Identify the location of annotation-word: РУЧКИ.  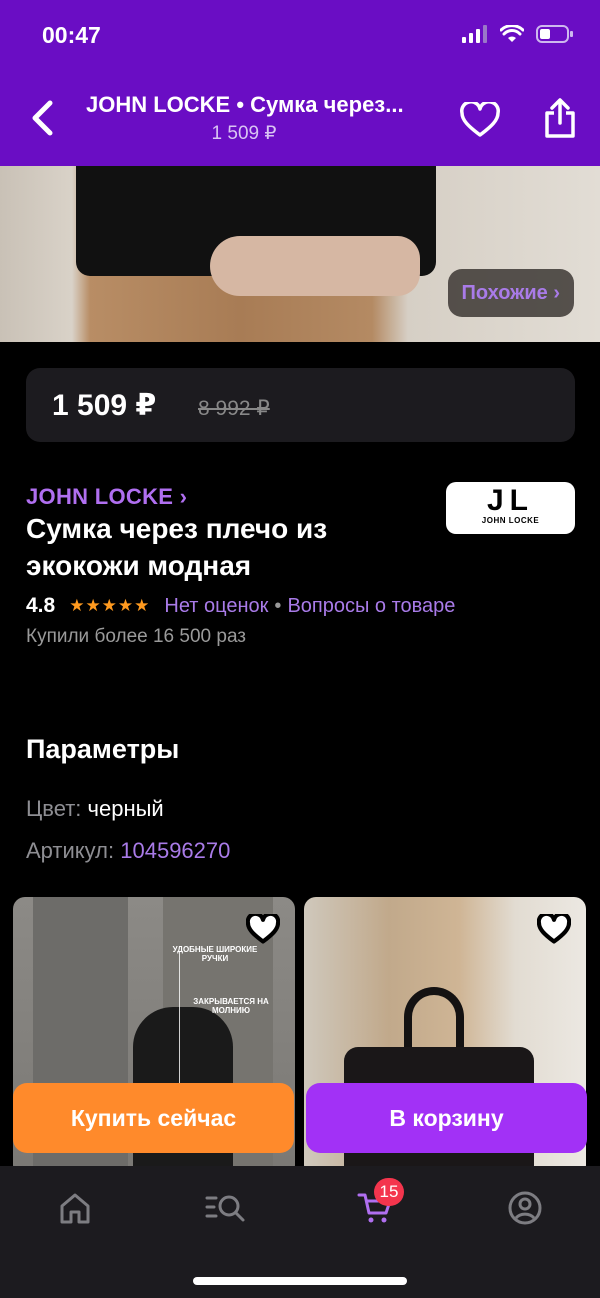
(215, 958).